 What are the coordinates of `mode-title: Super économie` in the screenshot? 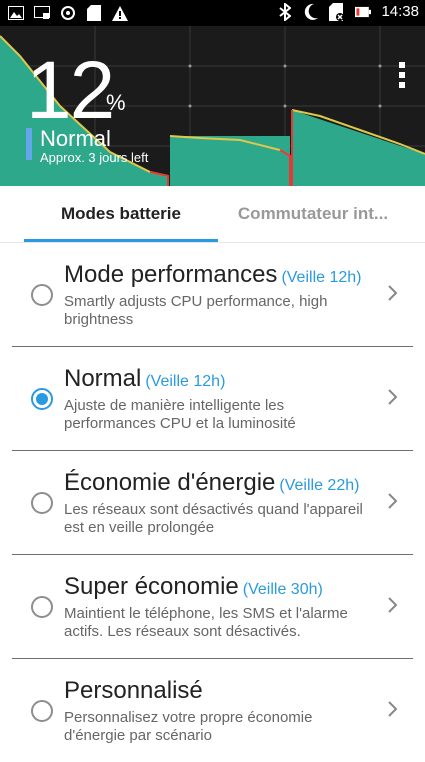 It's located at (151, 586).